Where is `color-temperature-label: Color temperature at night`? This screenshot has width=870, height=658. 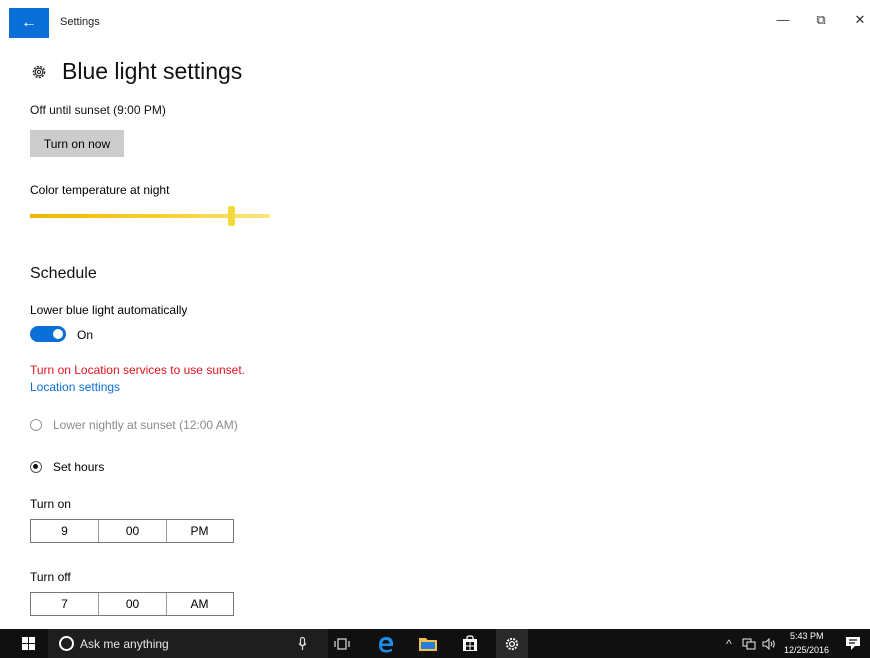
color-temperature-label: Color temperature at night is located at coordinates (100, 190).